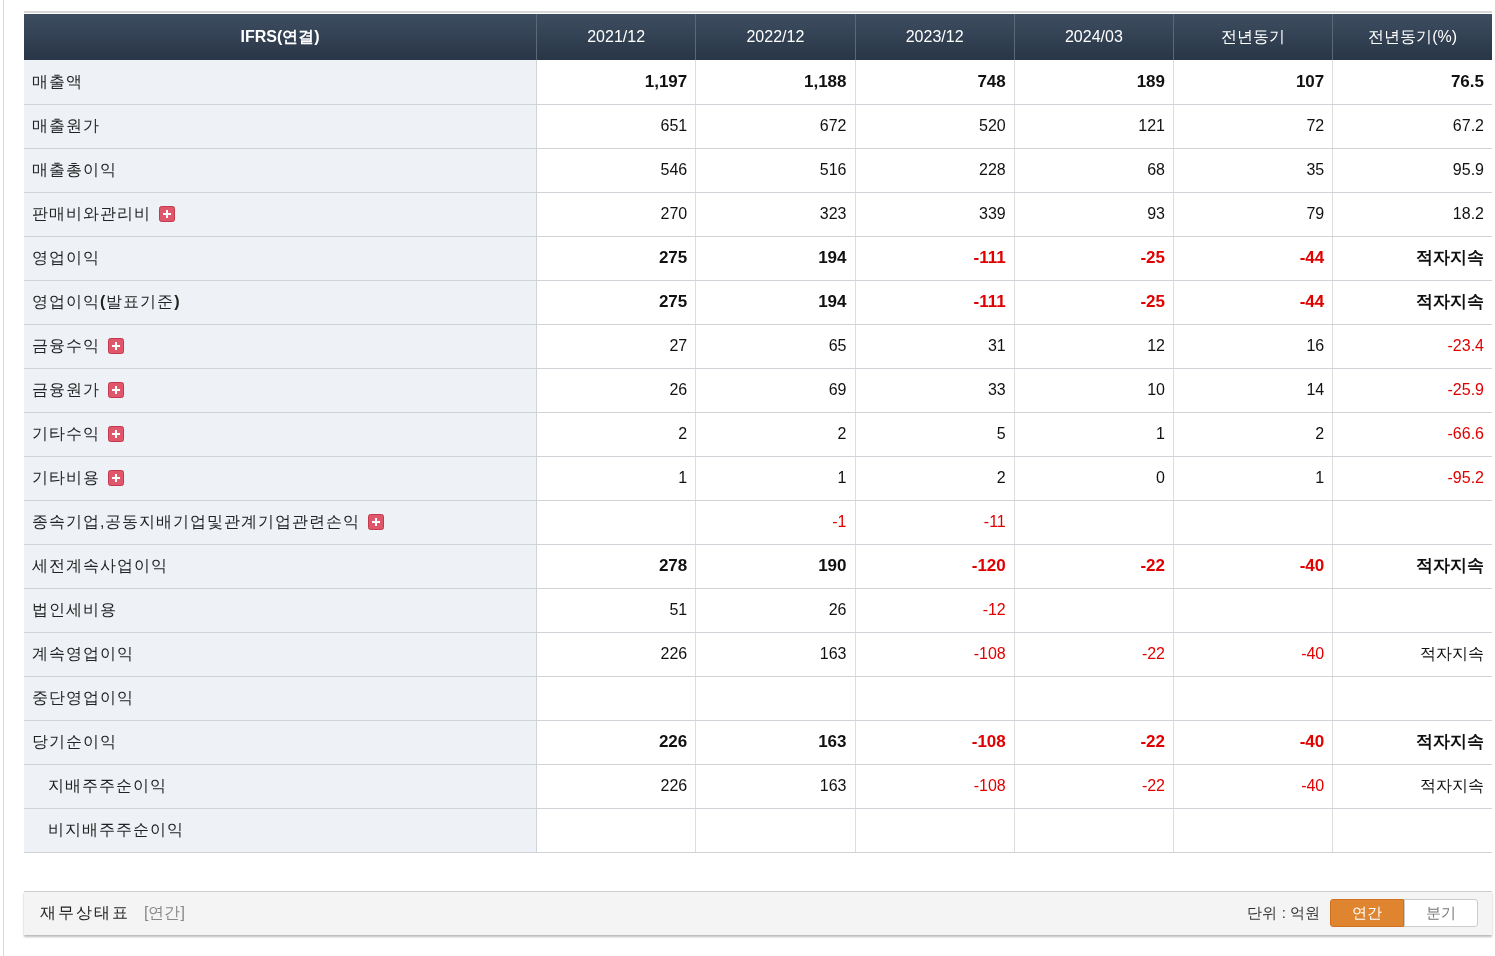 Image resolution: width=1495 pixels, height=956 pixels. I want to click on table-cell: 275, so click(673, 257).